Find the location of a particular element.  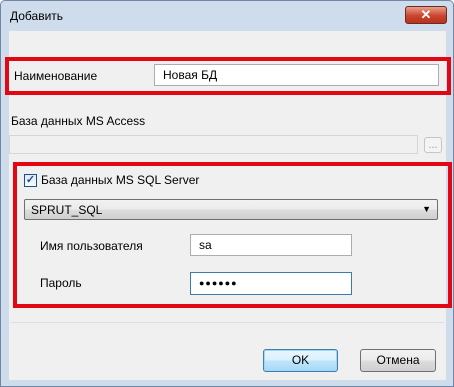

close-button: ✕ is located at coordinates (426, 15).